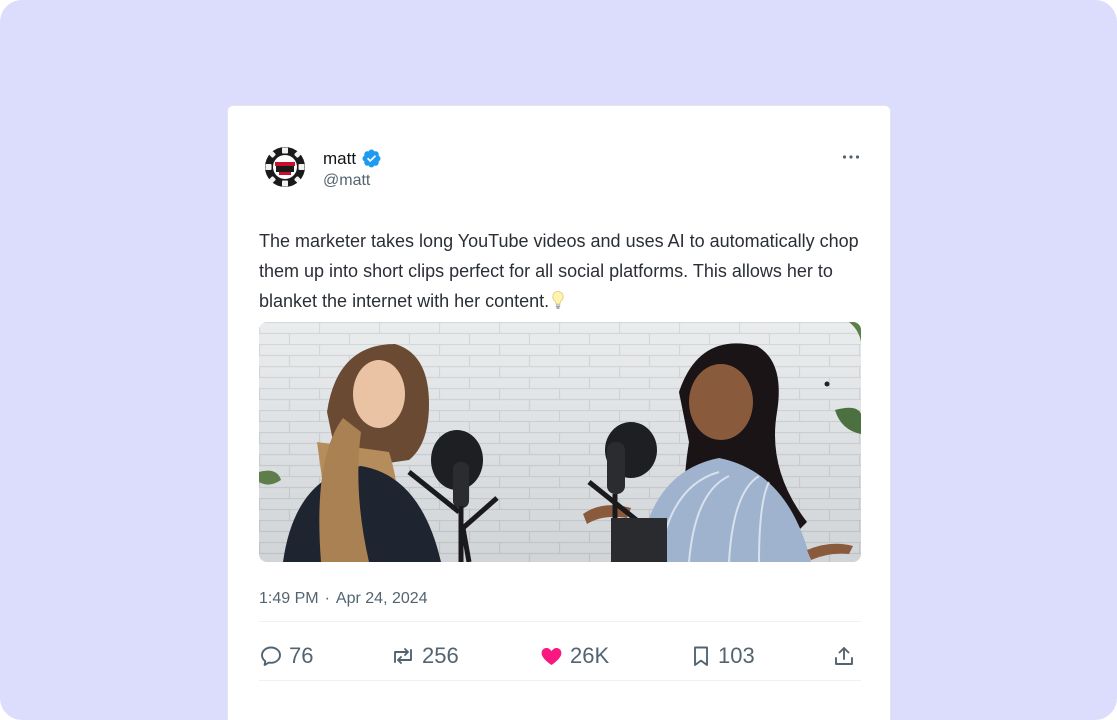 The width and height of the screenshot is (1117, 720). What do you see at coordinates (271, 656) in the screenshot?
I see `reply-icon` at bounding box center [271, 656].